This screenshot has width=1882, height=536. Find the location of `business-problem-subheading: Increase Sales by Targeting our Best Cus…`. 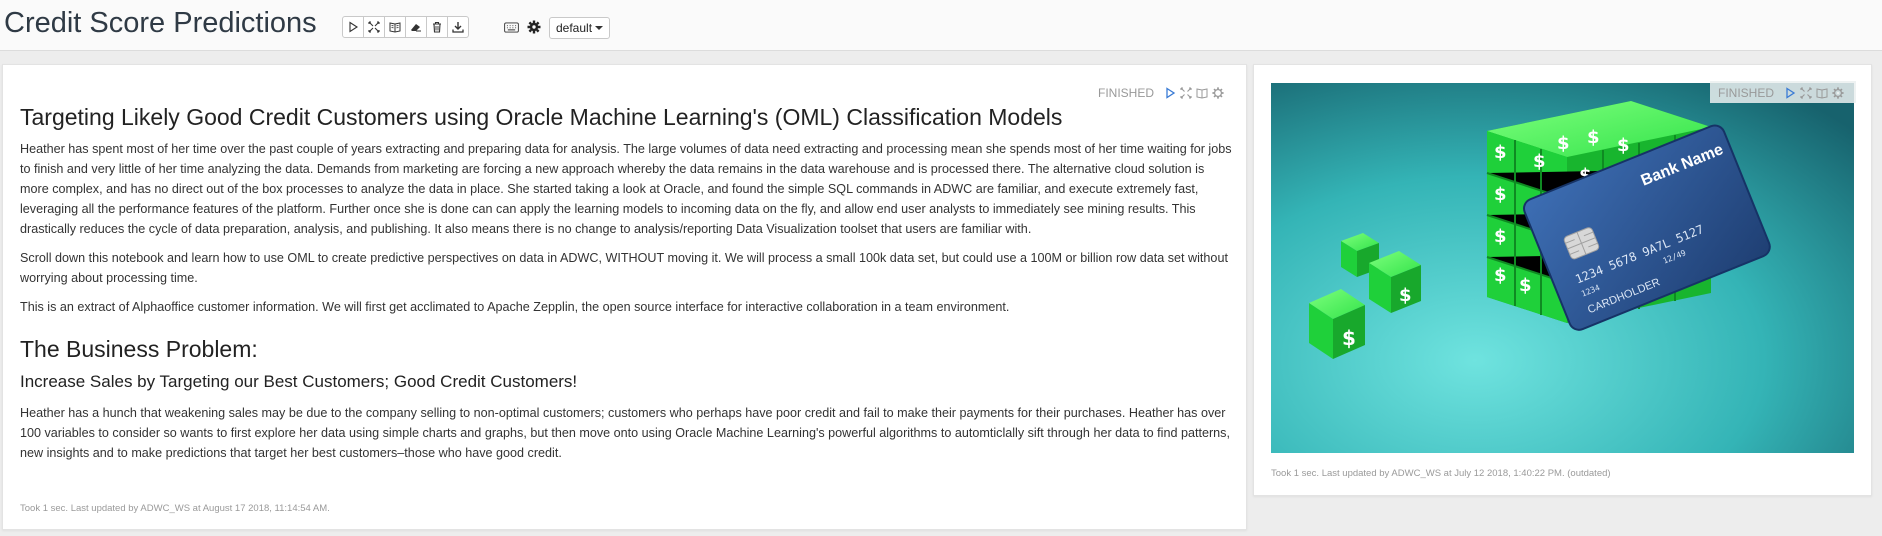

business-problem-subheading: Increase Sales by Targeting our Best Cus… is located at coordinates (299, 381).